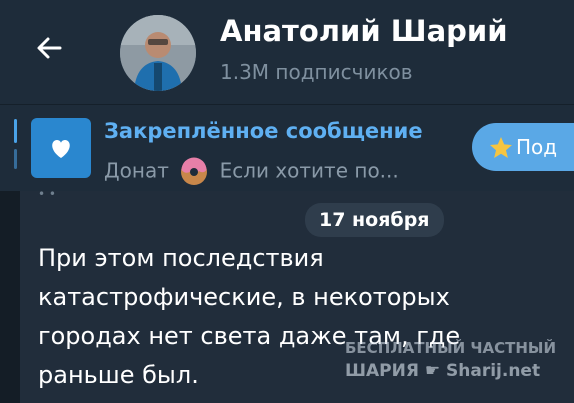  I want to click on pinned-title: Закреплённое сообщение, so click(263, 131).